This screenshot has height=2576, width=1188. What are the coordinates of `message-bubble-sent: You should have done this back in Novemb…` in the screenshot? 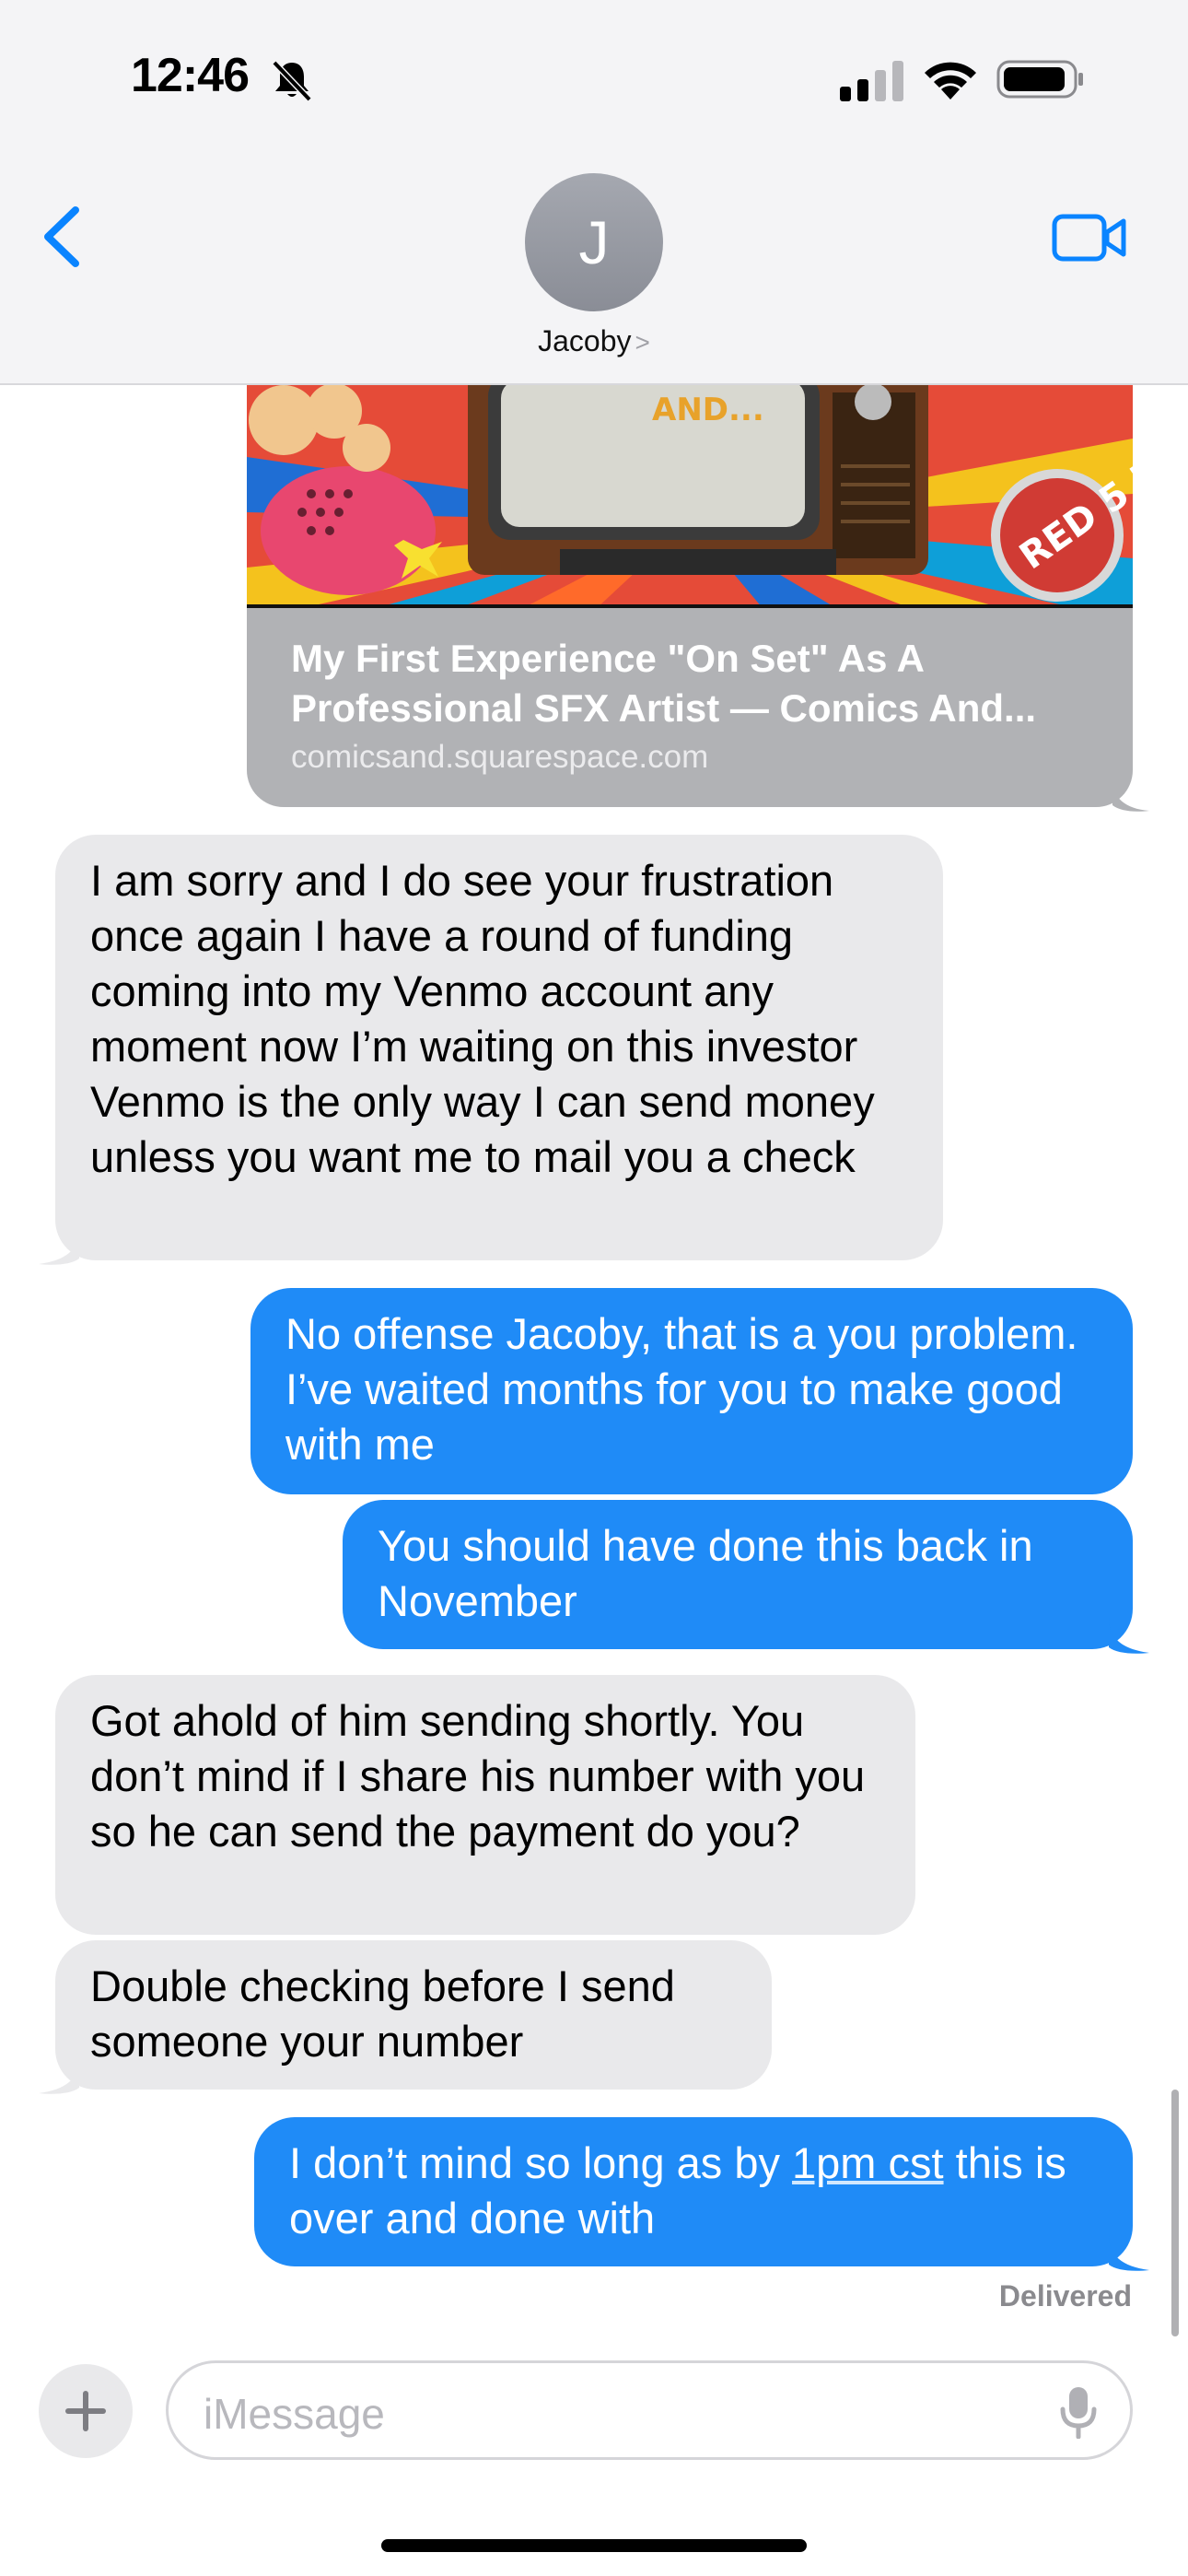 It's located at (738, 1574).